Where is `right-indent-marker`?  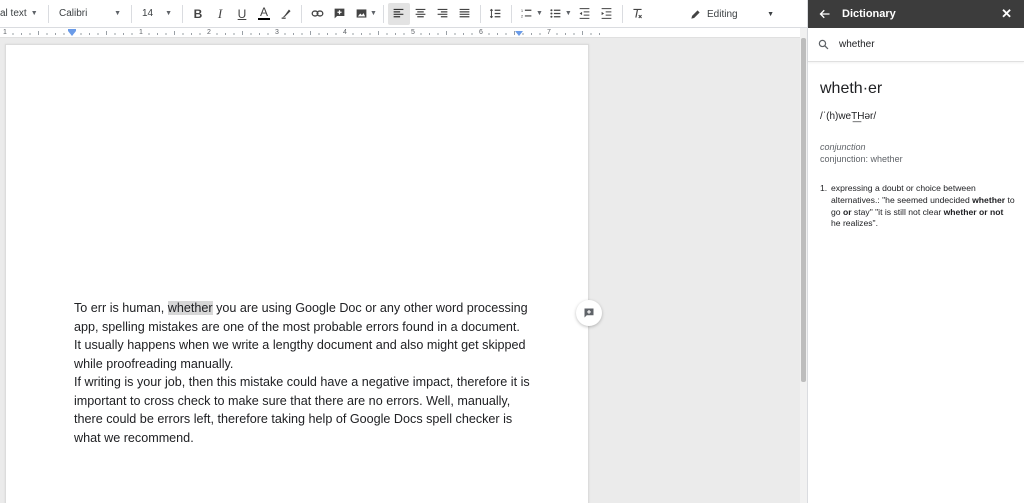 right-indent-marker is located at coordinates (519, 33).